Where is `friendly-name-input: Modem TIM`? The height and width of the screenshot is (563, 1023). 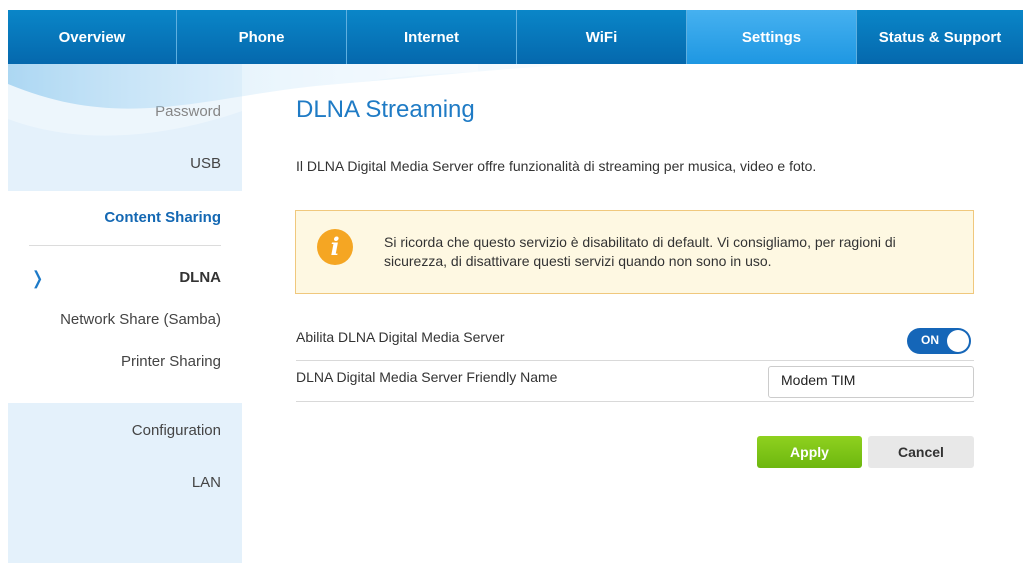 friendly-name-input: Modem TIM is located at coordinates (871, 382).